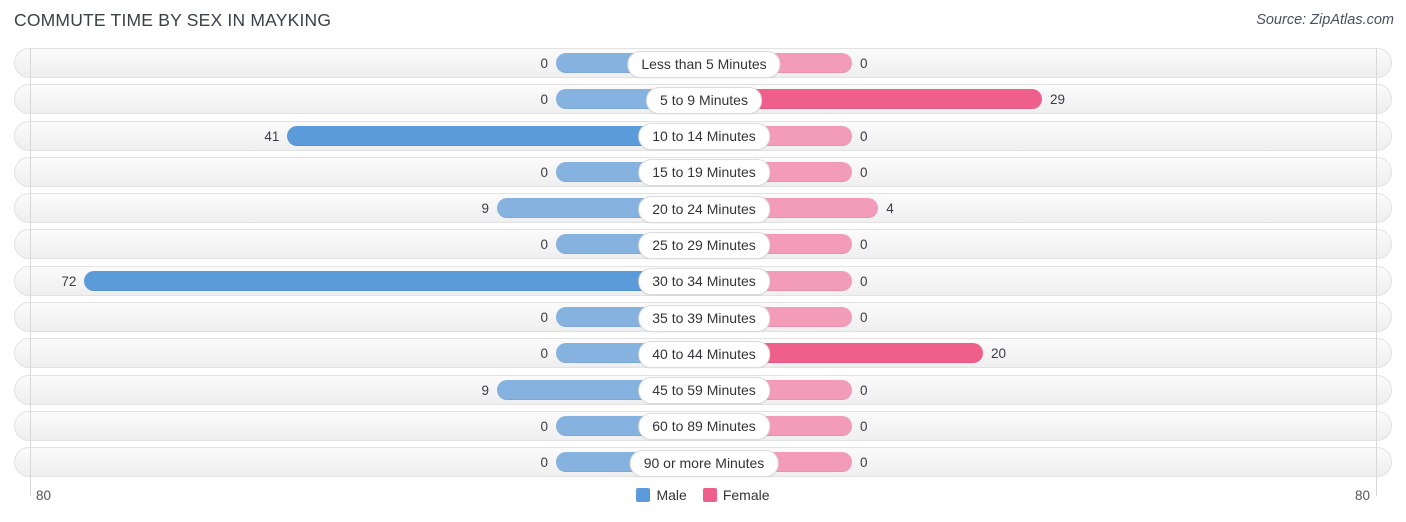 The image size is (1406, 522). What do you see at coordinates (890, 209) in the screenshot?
I see `value-label-female: 4` at bounding box center [890, 209].